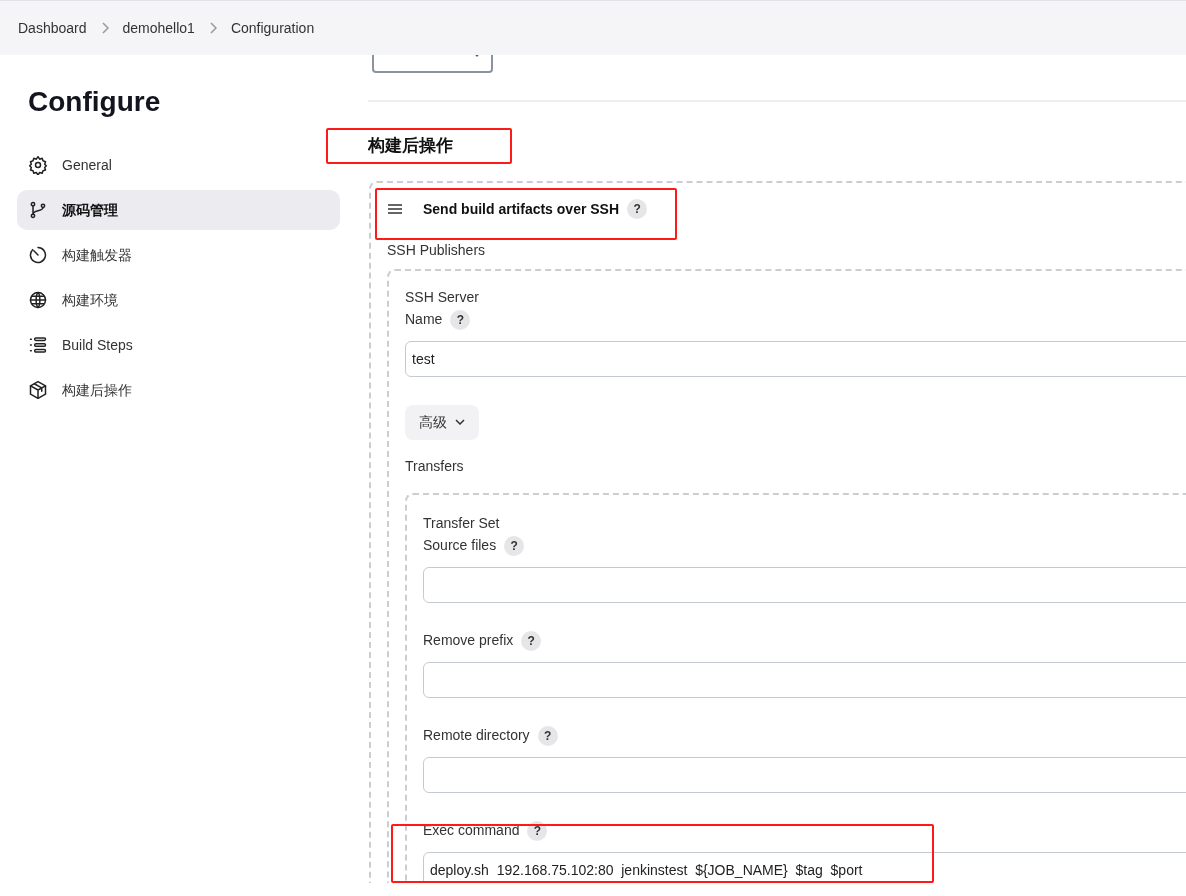  Describe the element at coordinates (521, 209) in the screenshot. I see `publisher-title: Send build artifacts over SSH` at that location.